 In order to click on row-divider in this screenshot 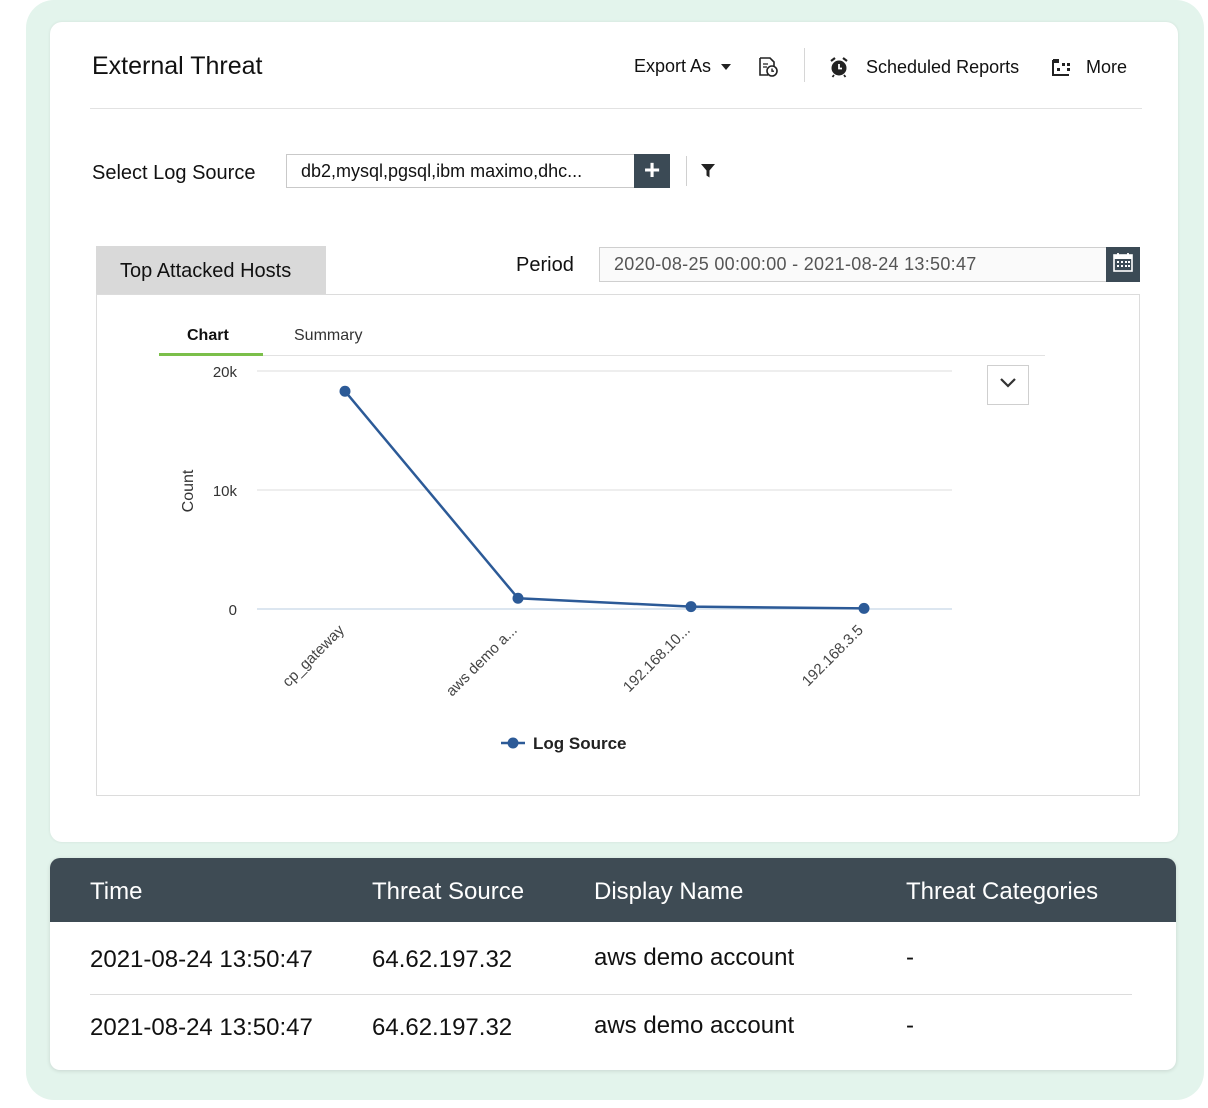, I will do `click(611, 994)`.